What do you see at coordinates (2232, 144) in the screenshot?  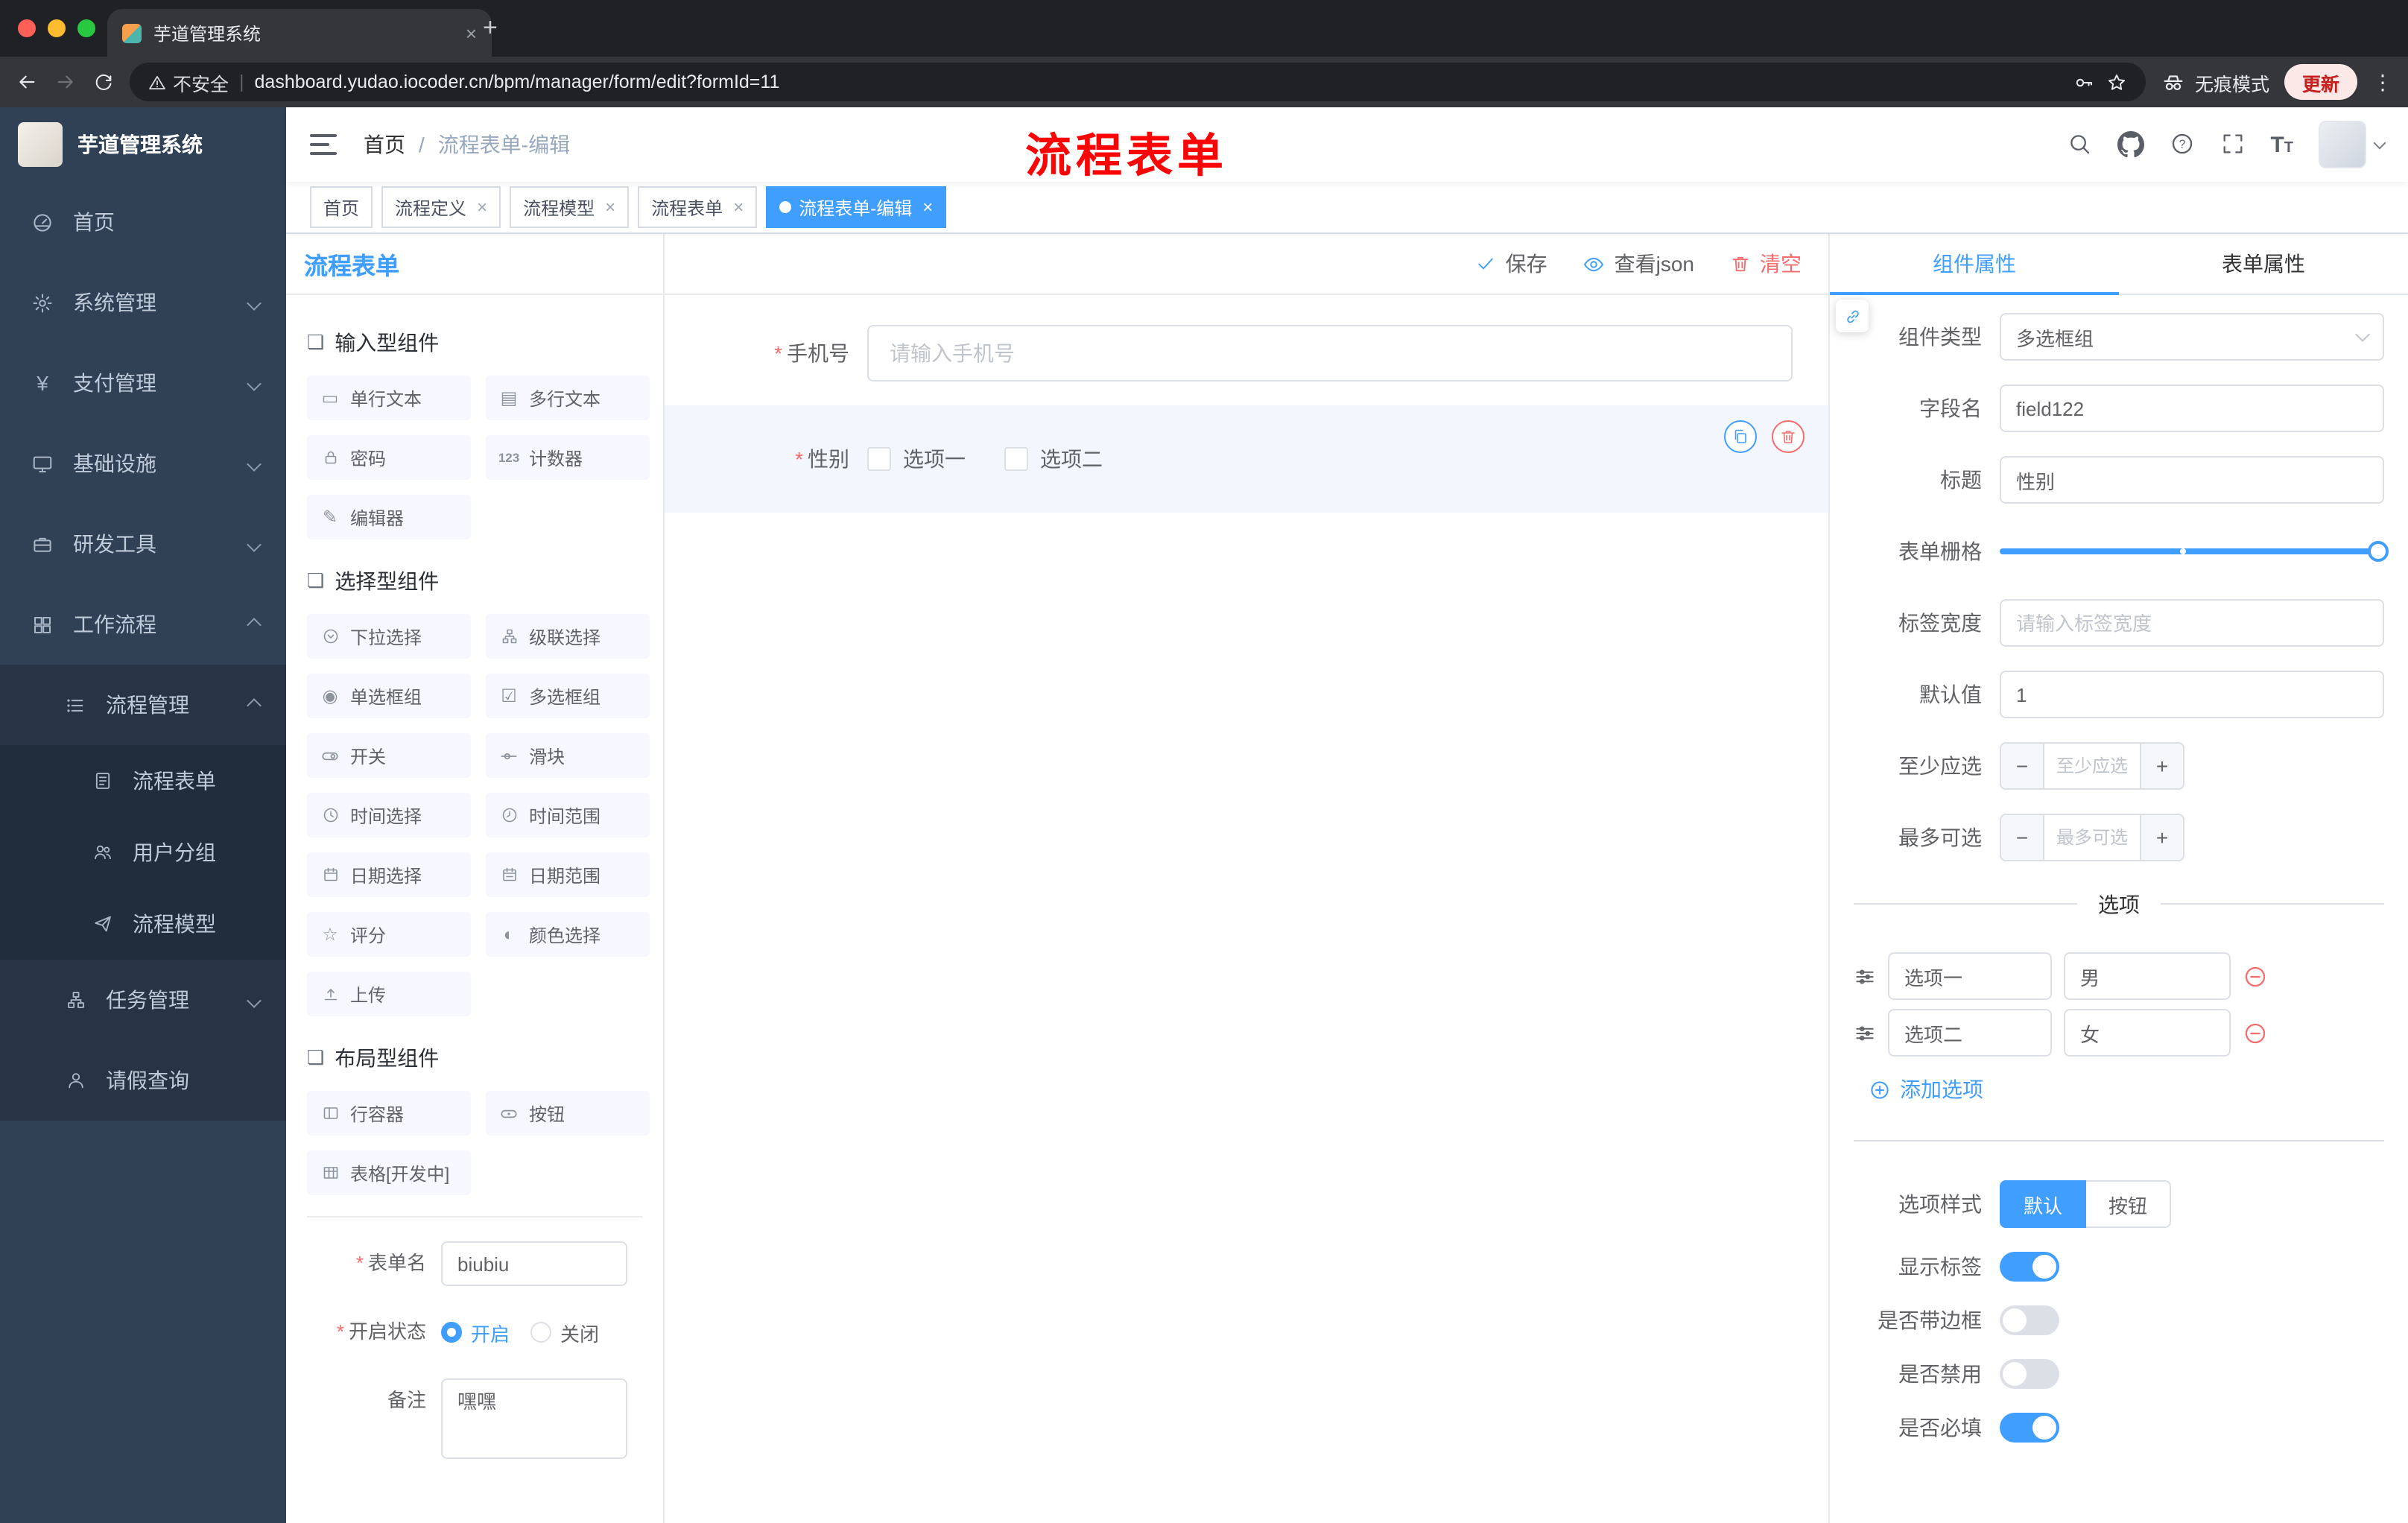 I see `fullscreen-icon` at bounding box center [2232, 144].